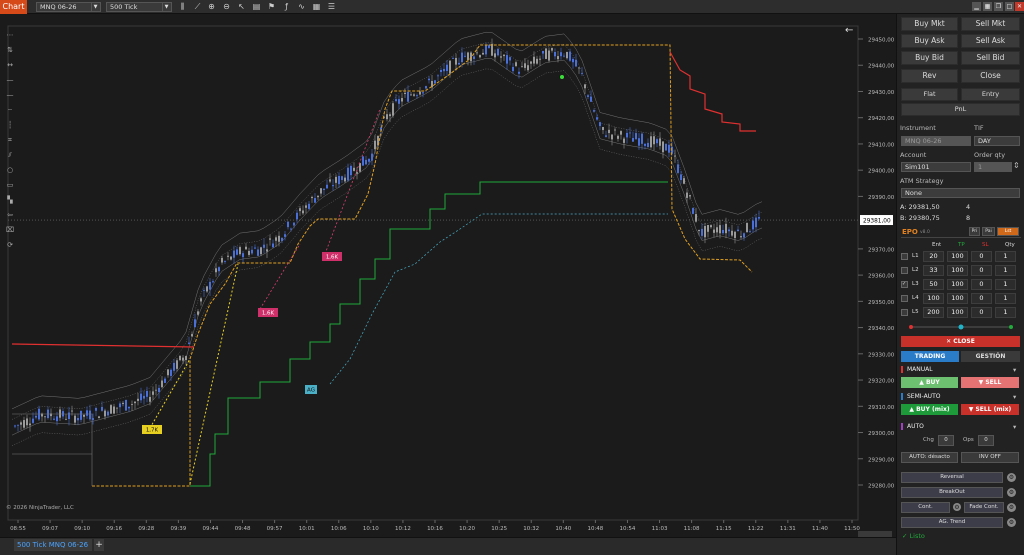 The height and width of the screenshot is (555, 1024). What do you see at coordinates (929, 41) in the screenshot?
I see `buy-ask-button: Buy Ask` at bounding box center [929, 41].